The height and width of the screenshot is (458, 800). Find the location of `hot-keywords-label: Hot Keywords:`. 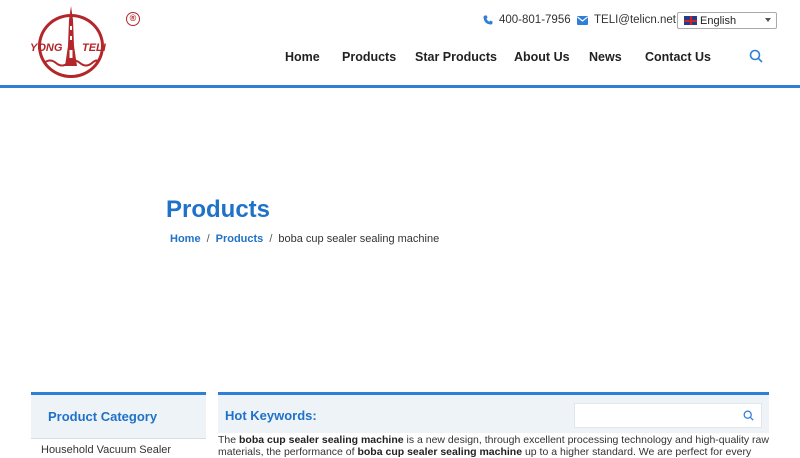

hot-keywords-label: Hot Keywords: is located at coordinates (271, 415).